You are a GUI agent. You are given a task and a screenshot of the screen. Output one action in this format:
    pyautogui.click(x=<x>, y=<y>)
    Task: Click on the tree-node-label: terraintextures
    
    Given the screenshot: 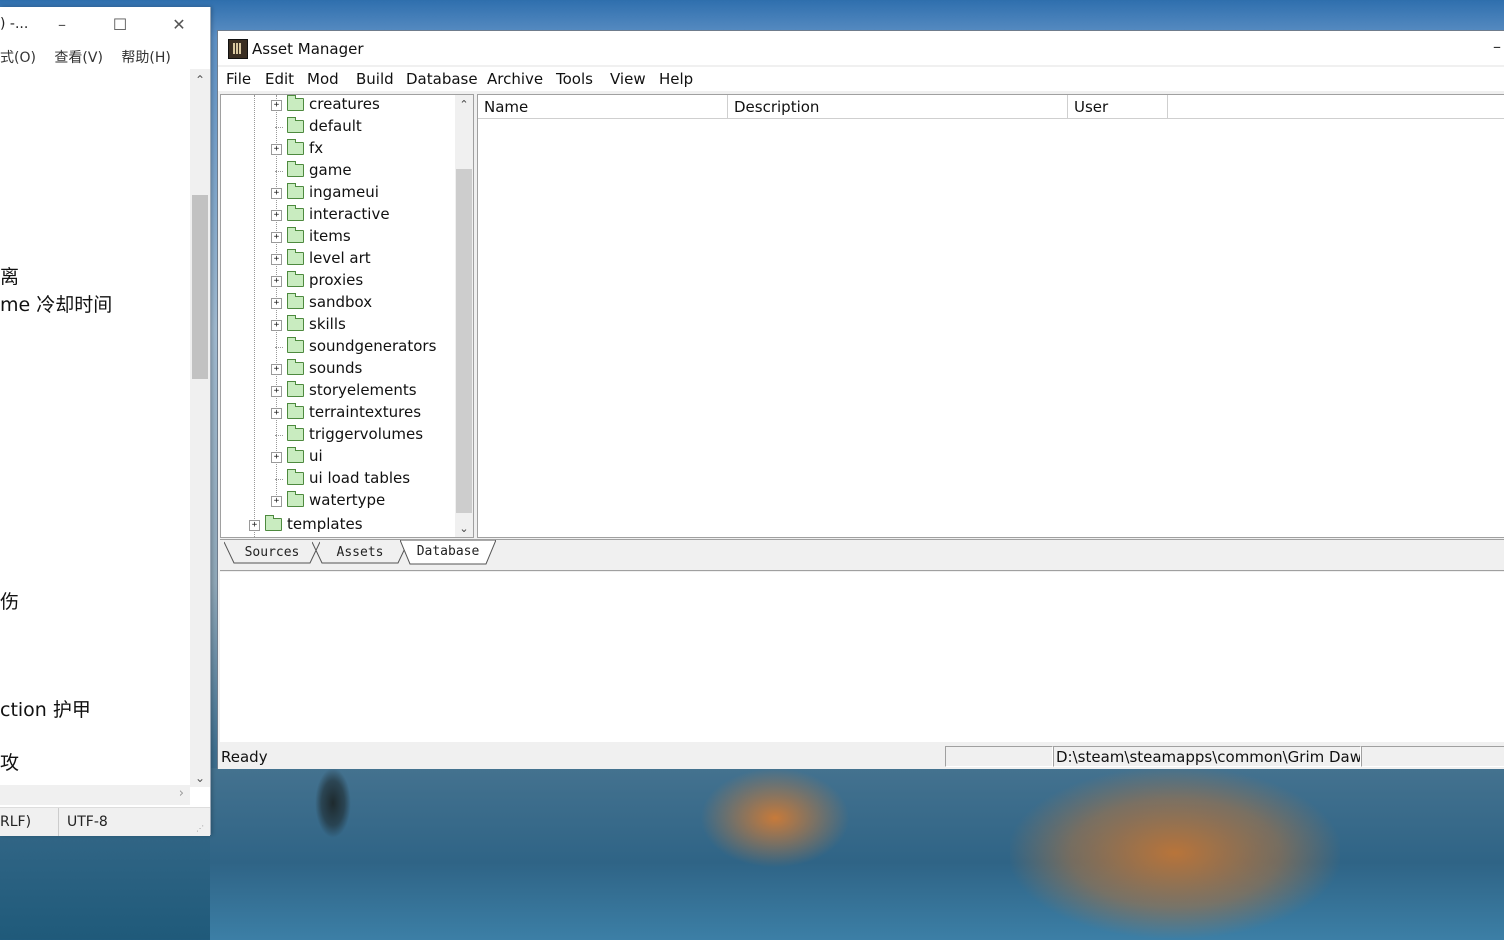 What is the action you would take?
    pyautogui.click(x=365, y=412)
    